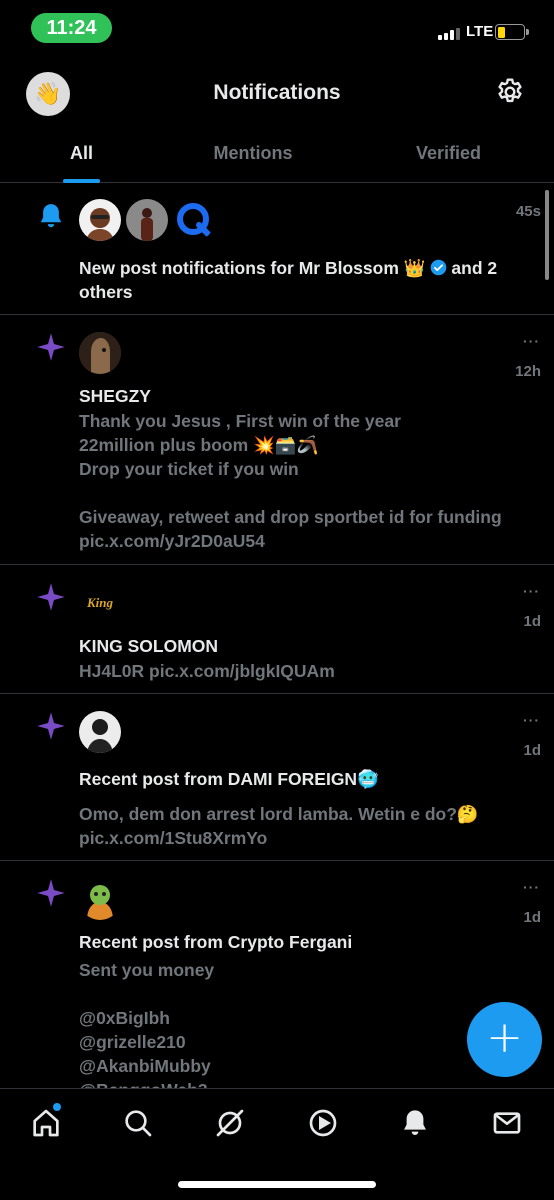  What do you see at coordinates (230, 1123) in the screenshot?
I see `grok-icon` at bounding box center [230, 1123].